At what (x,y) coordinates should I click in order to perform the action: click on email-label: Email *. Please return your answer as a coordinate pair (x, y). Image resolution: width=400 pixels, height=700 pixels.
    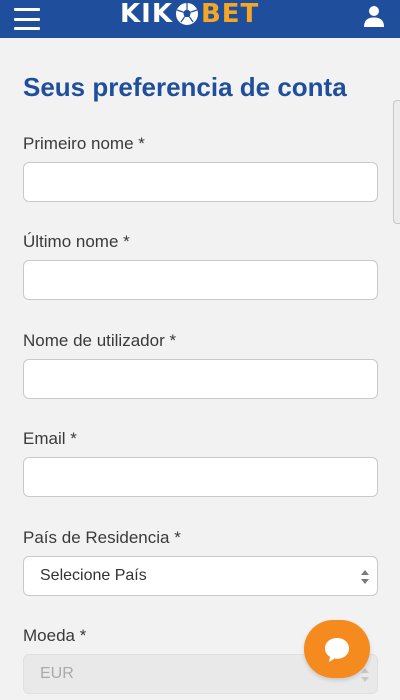
    Looking at the image, I should click on (50, 438).